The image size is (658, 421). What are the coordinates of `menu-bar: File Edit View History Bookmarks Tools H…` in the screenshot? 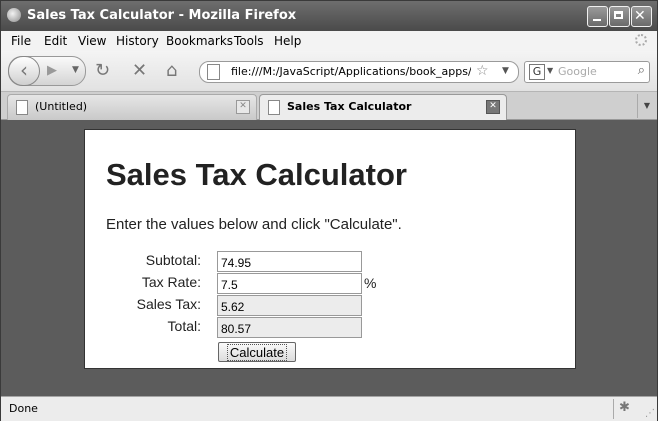 It's located at (329, 41).